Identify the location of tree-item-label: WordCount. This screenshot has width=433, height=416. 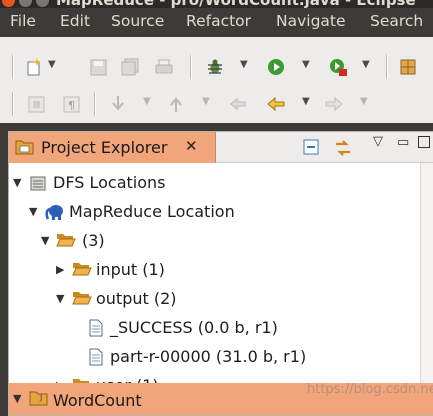
(97, 400).